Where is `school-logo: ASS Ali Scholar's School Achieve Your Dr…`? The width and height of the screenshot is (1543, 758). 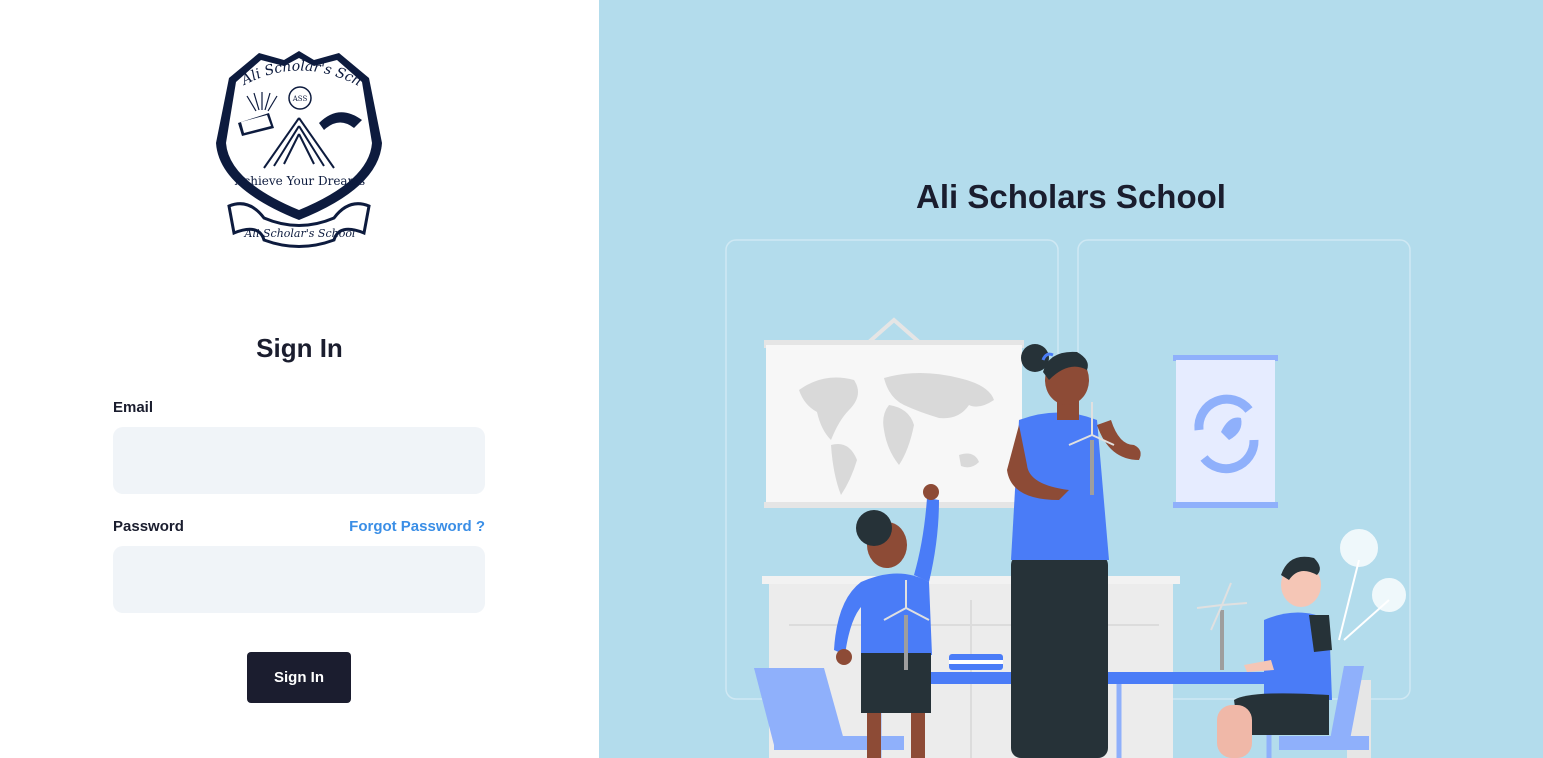 school-logo: ASS Ali Scholar's School Achieve Your Dr… is located at coordinates (299, 149).